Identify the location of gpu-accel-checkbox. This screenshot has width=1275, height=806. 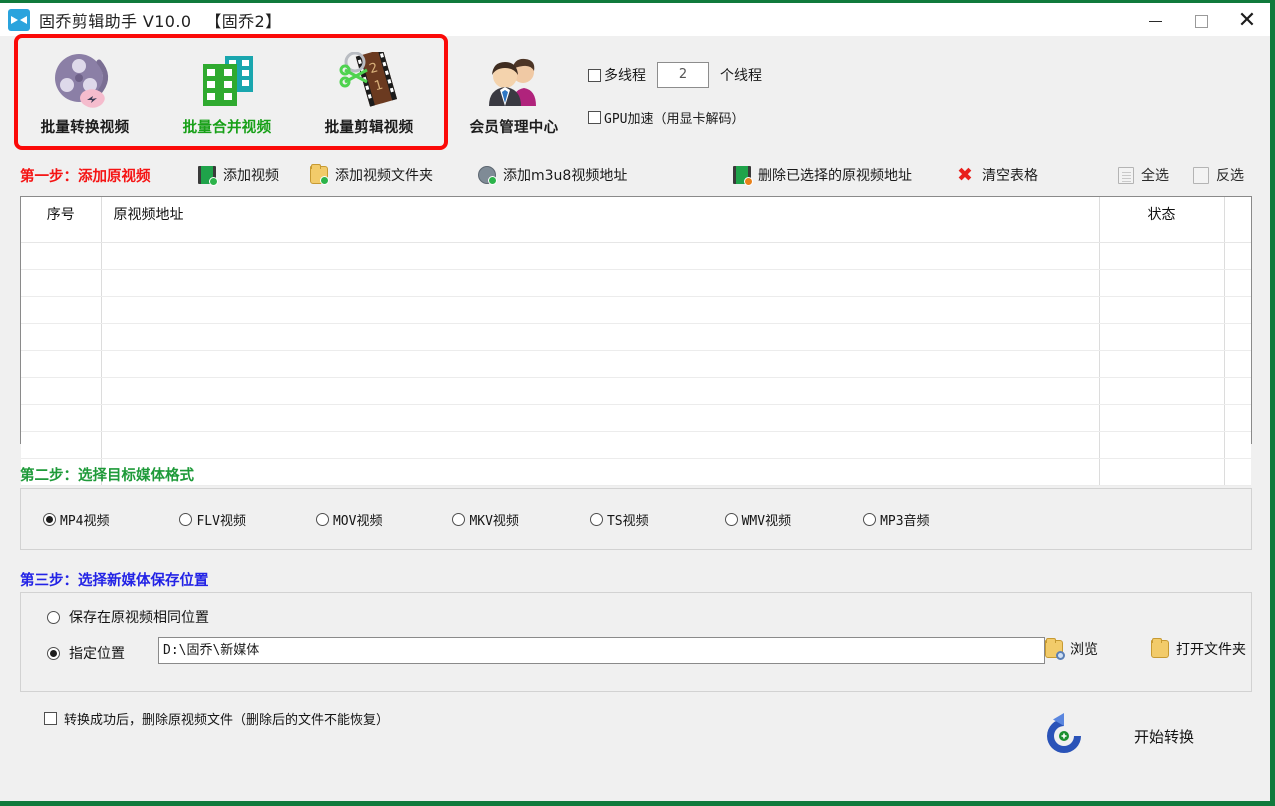
(594, 117).